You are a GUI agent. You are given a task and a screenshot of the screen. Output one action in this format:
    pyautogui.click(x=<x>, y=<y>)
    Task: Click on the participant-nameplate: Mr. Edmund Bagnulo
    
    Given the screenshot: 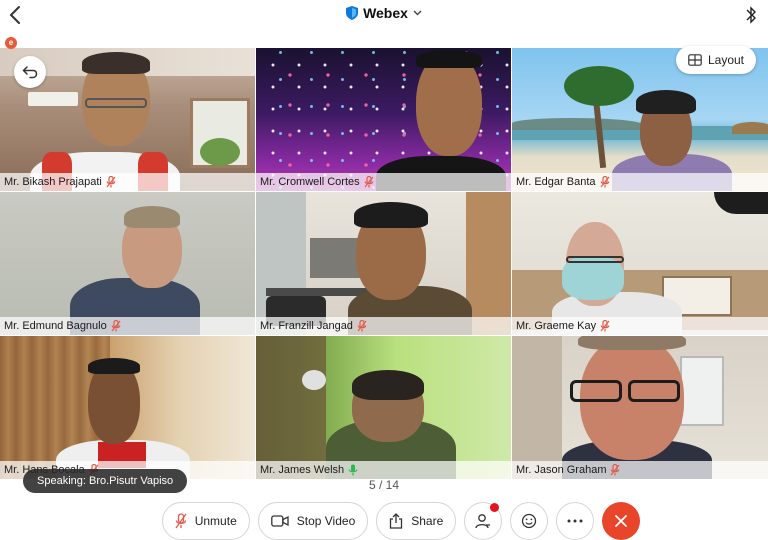 What is the action you would take?
    pyautogui.click(x=127, y=326)
    